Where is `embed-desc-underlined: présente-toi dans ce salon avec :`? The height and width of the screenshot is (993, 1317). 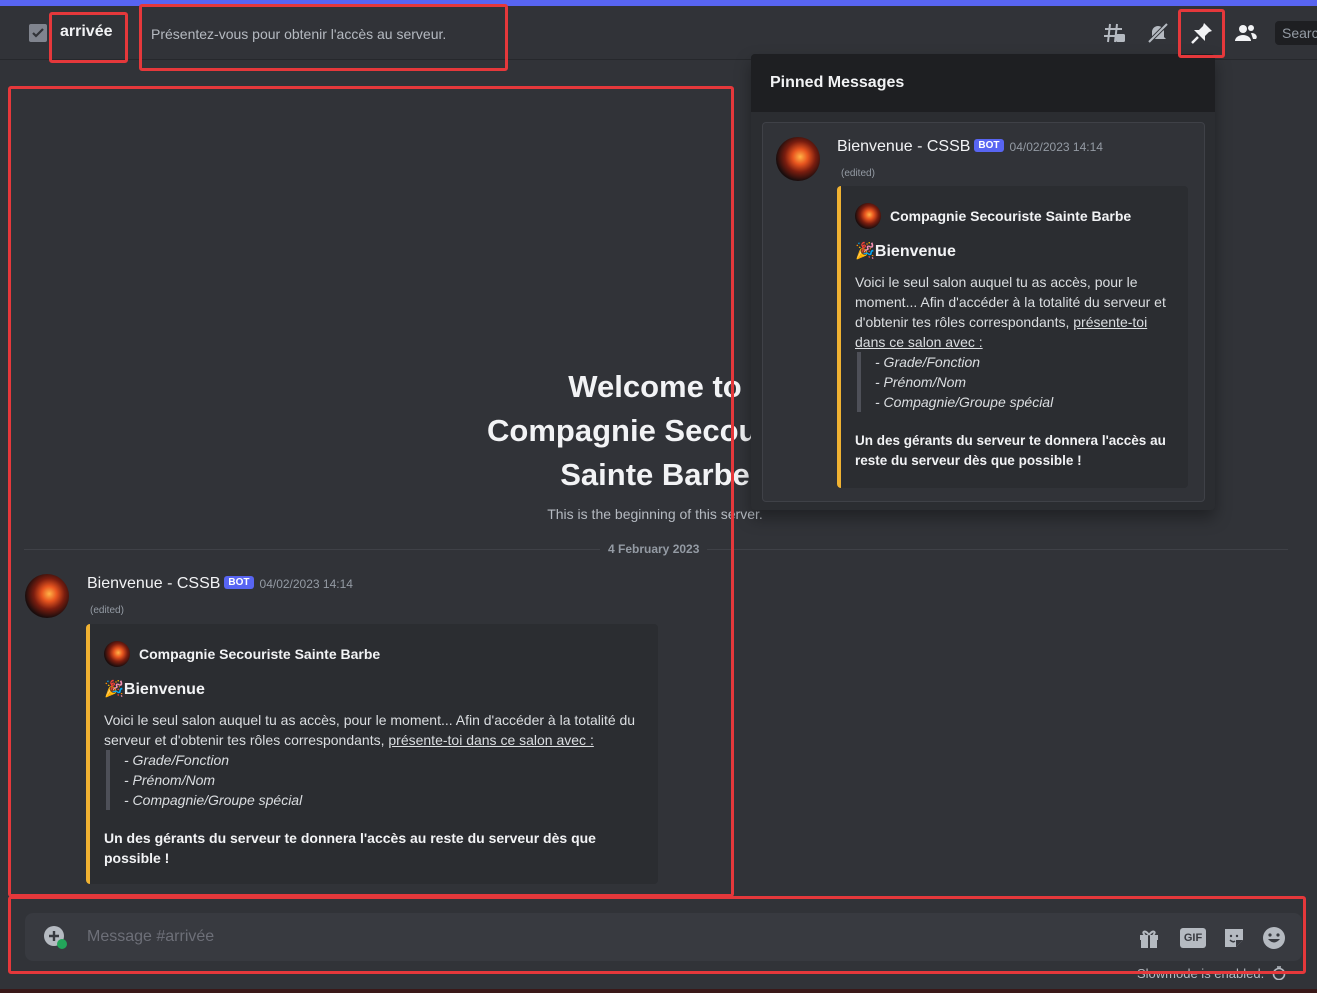
embed-desc-underlined: présente-toi dans ce salon avec : is located at coordinates (491, 740).